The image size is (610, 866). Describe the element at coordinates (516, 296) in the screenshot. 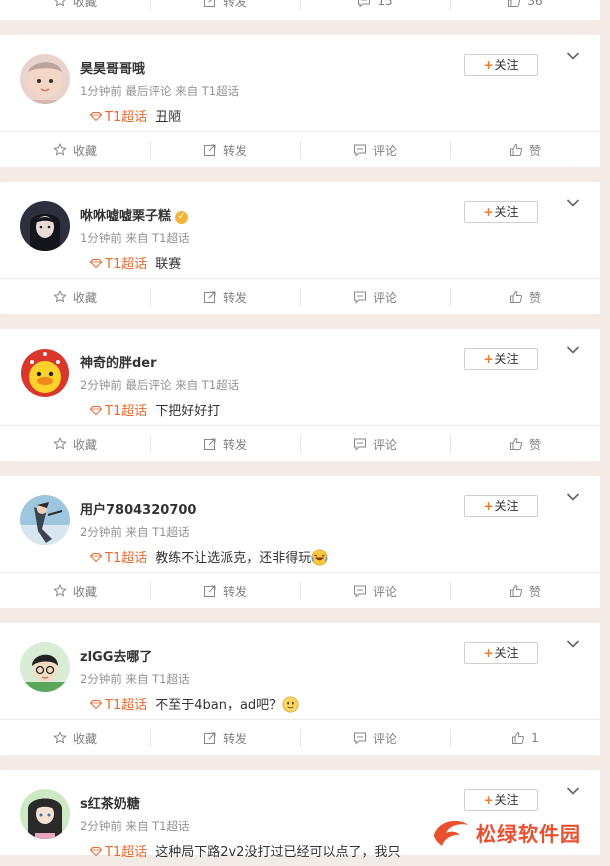

I see `like-icon` at that location.